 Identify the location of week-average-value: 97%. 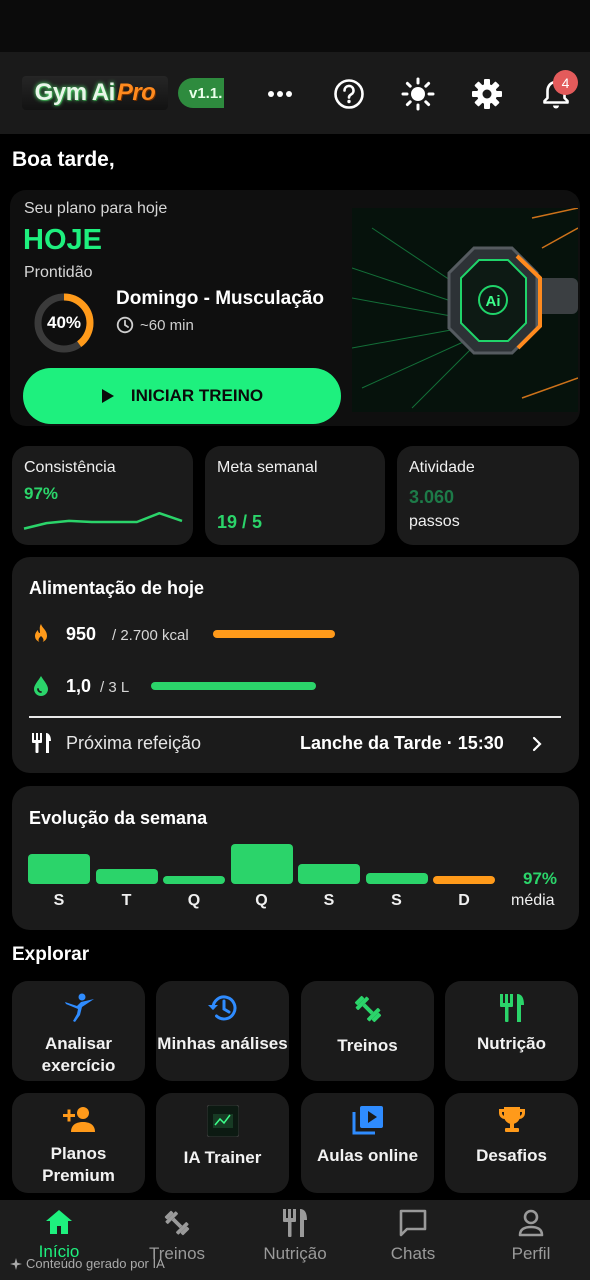
(540, 878).